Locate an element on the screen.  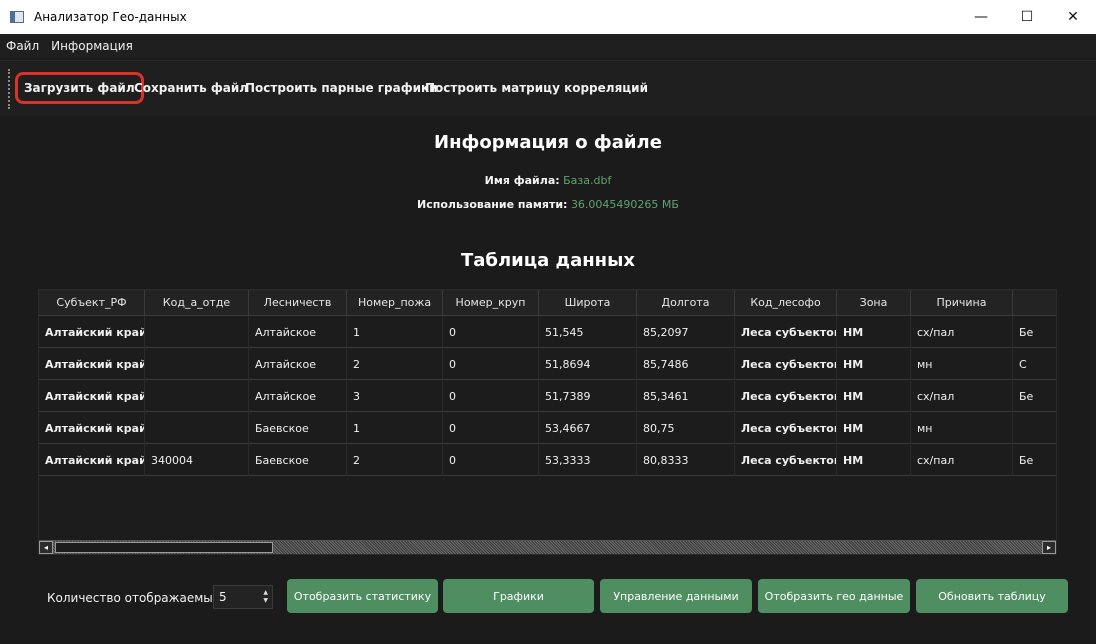
table-cell: 3 is located at coordinates (395, 396).